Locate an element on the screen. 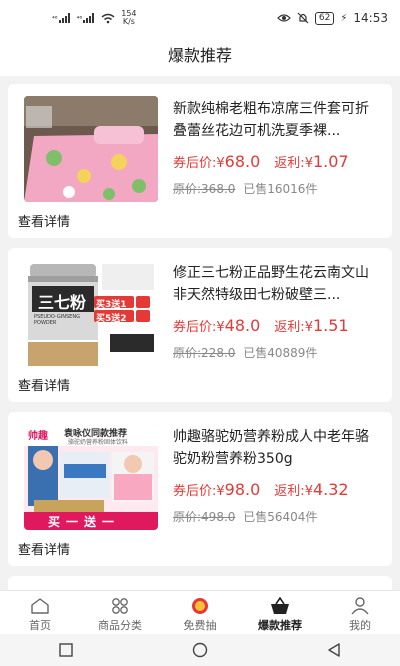 The height and width of the screenshot is (666, 400). signal-icon-2: ⁴⁶ is located at coordinates (86, 18).